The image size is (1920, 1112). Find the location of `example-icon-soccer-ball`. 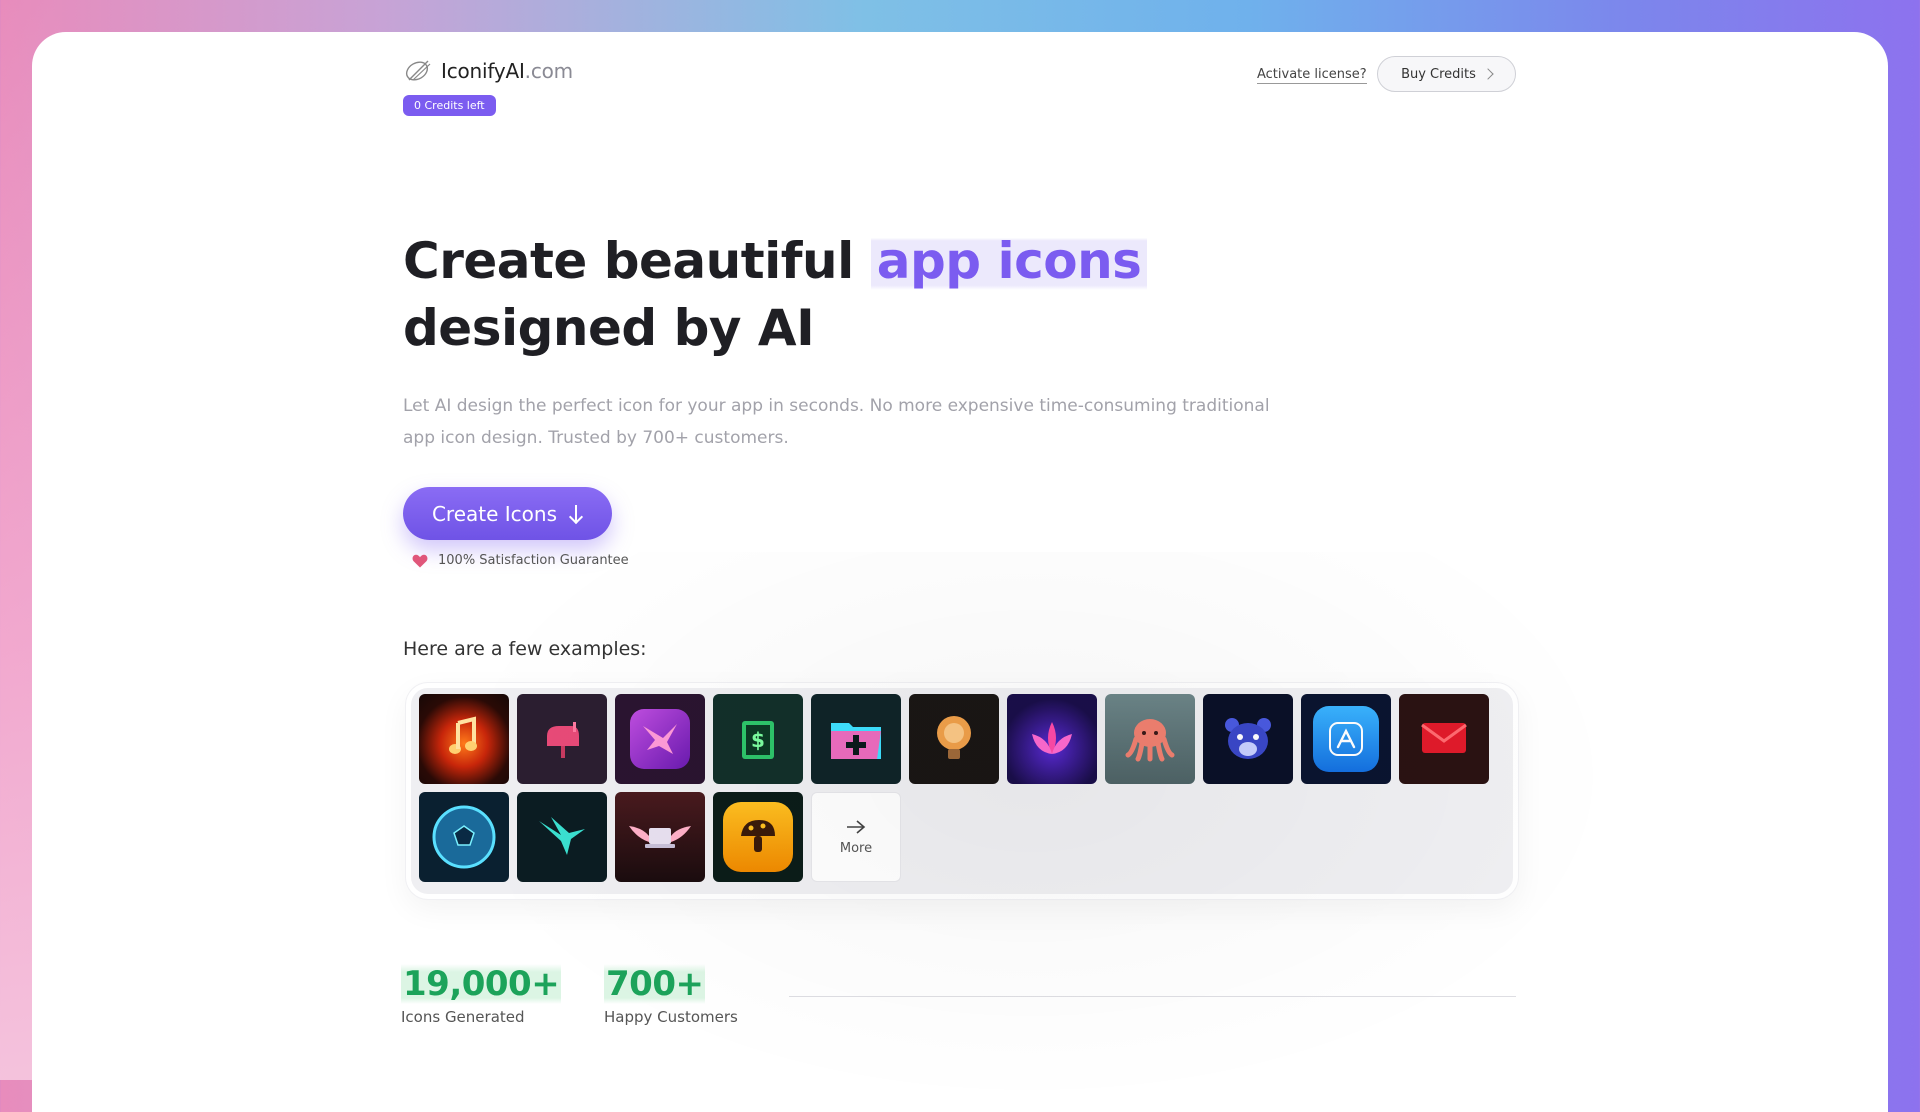

example-icon-soccer-ball is located at coordinates (464, 837).